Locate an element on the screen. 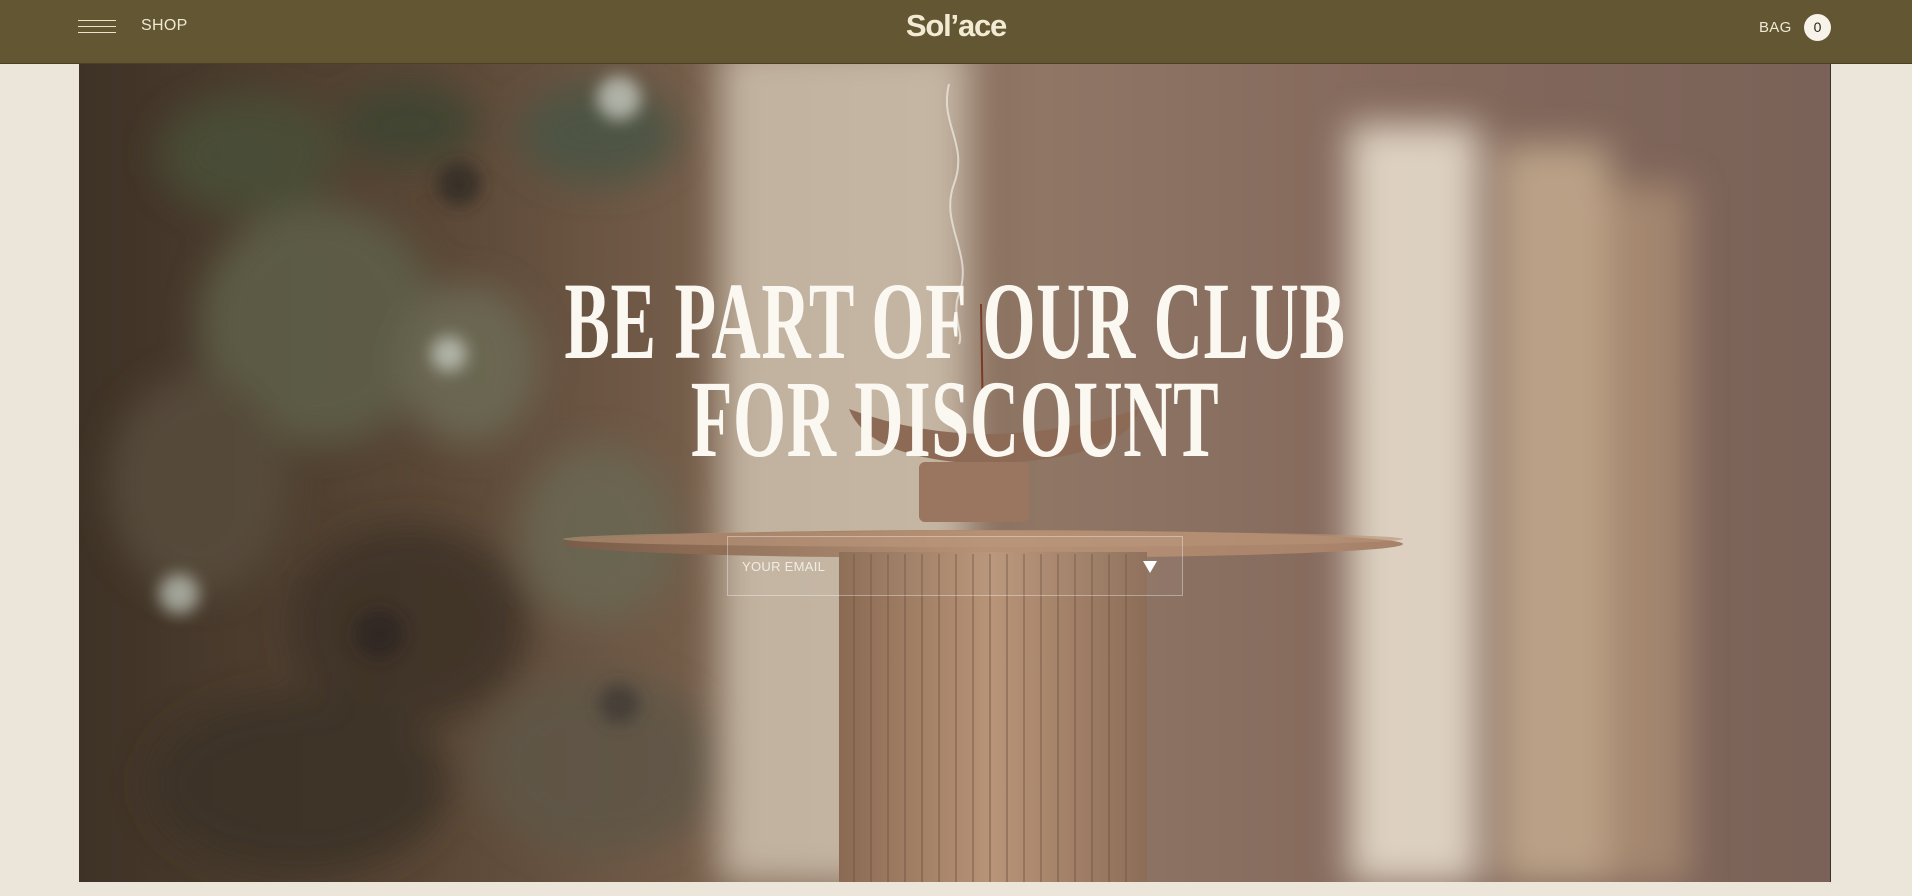  site-logo: Sol’ace is located at coordinates (956, 26).